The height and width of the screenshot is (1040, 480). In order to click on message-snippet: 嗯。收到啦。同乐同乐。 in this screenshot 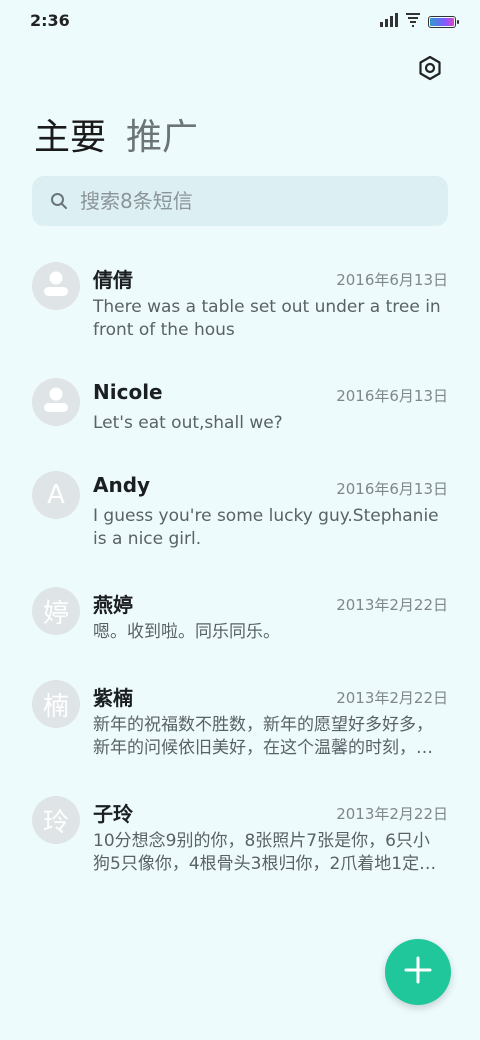, I will do `click(186, 632)`.